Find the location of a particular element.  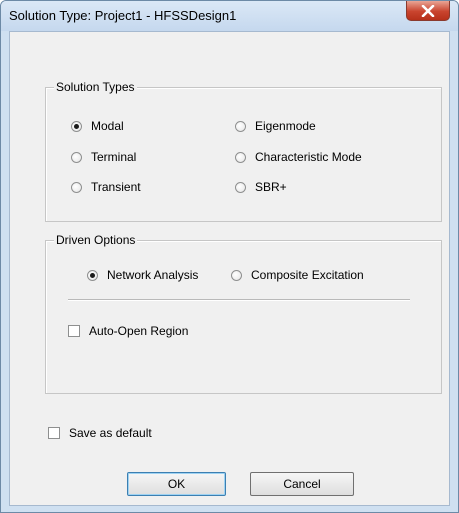

save-as-default-checkbox: Save as default is located at coordinates (100, 433).